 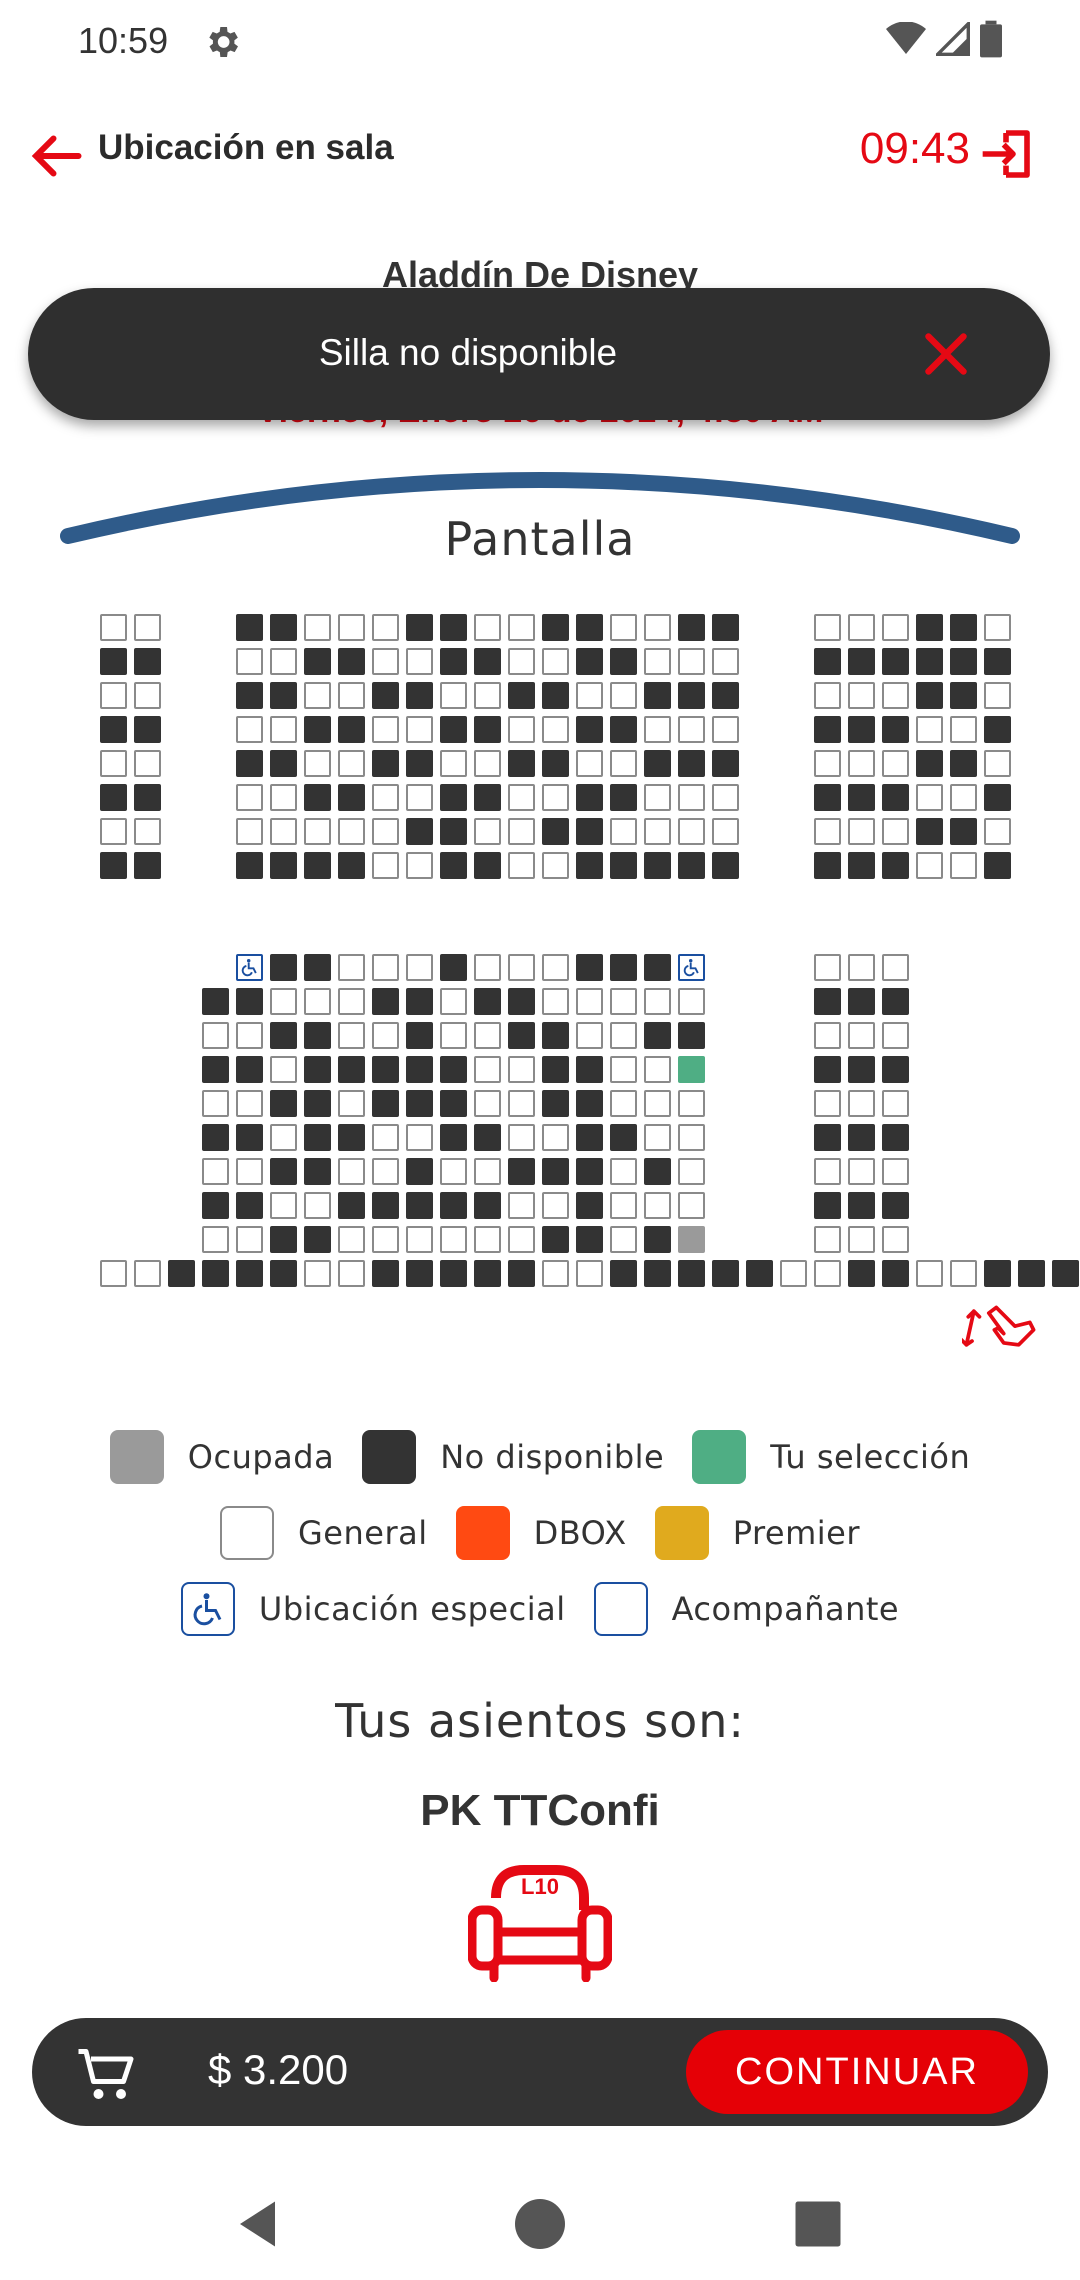 I want to click on nav-back-icon, so click(x=260, y=2224).